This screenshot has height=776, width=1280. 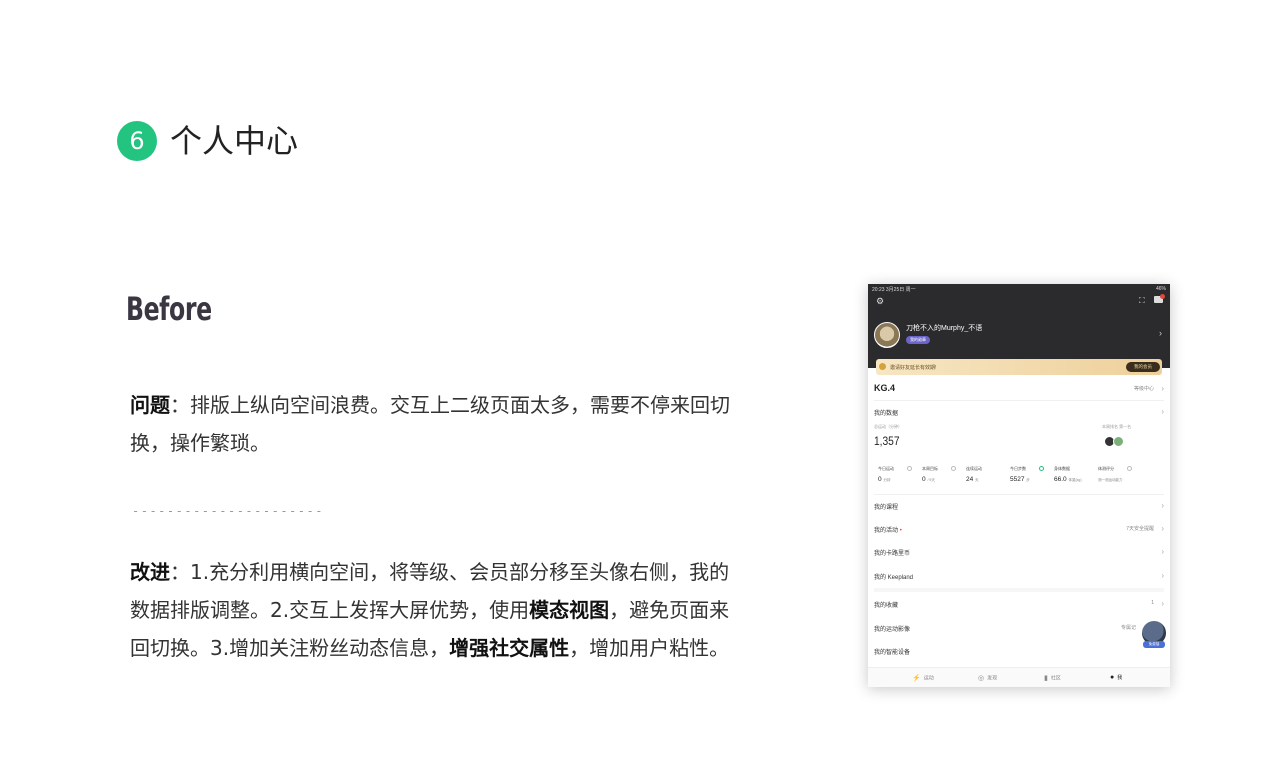 I want to click on tab-label: 社区, so click(x=1055, y=678).